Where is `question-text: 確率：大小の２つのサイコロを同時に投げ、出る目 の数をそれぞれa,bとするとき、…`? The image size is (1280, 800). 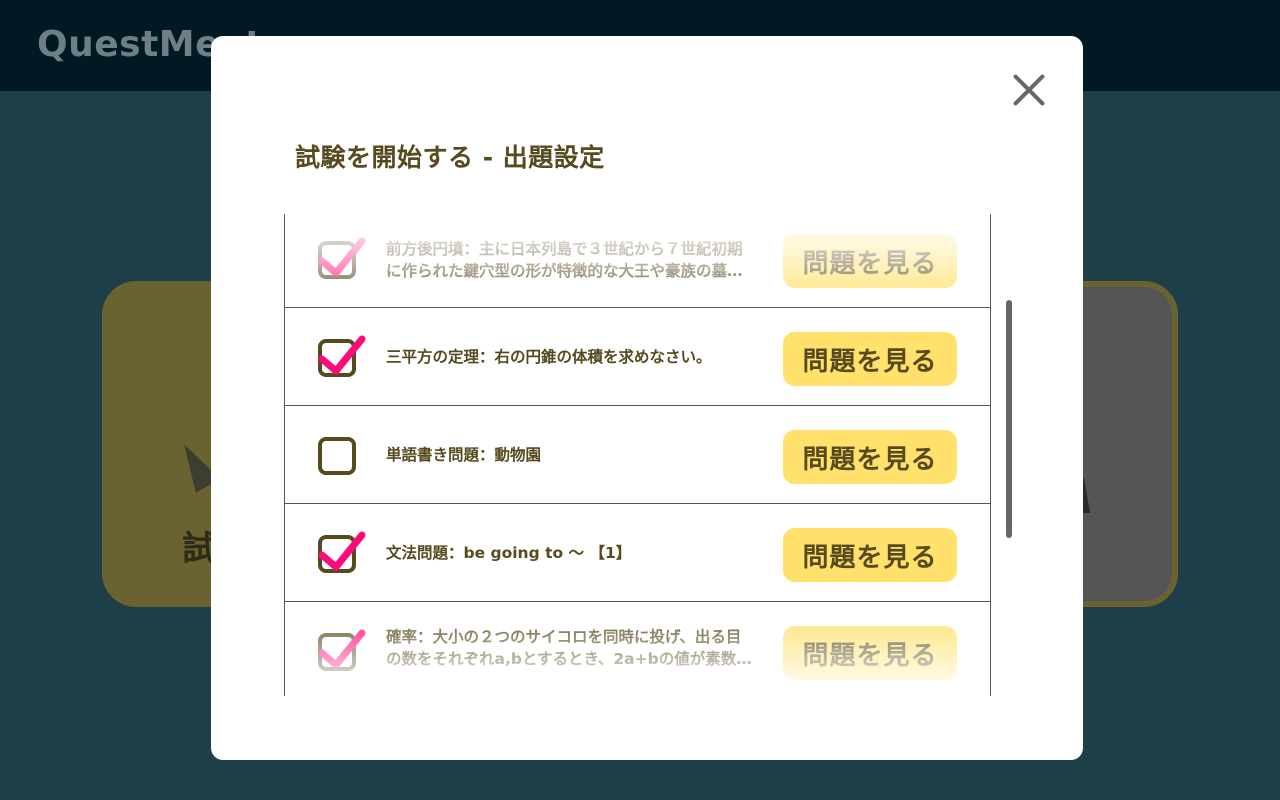 question-text: 確率：大小の２つのサイコロを同時に投げ、出る目 の数をそれぞれa,bとするとき、… is located at coordinates (572, 648).